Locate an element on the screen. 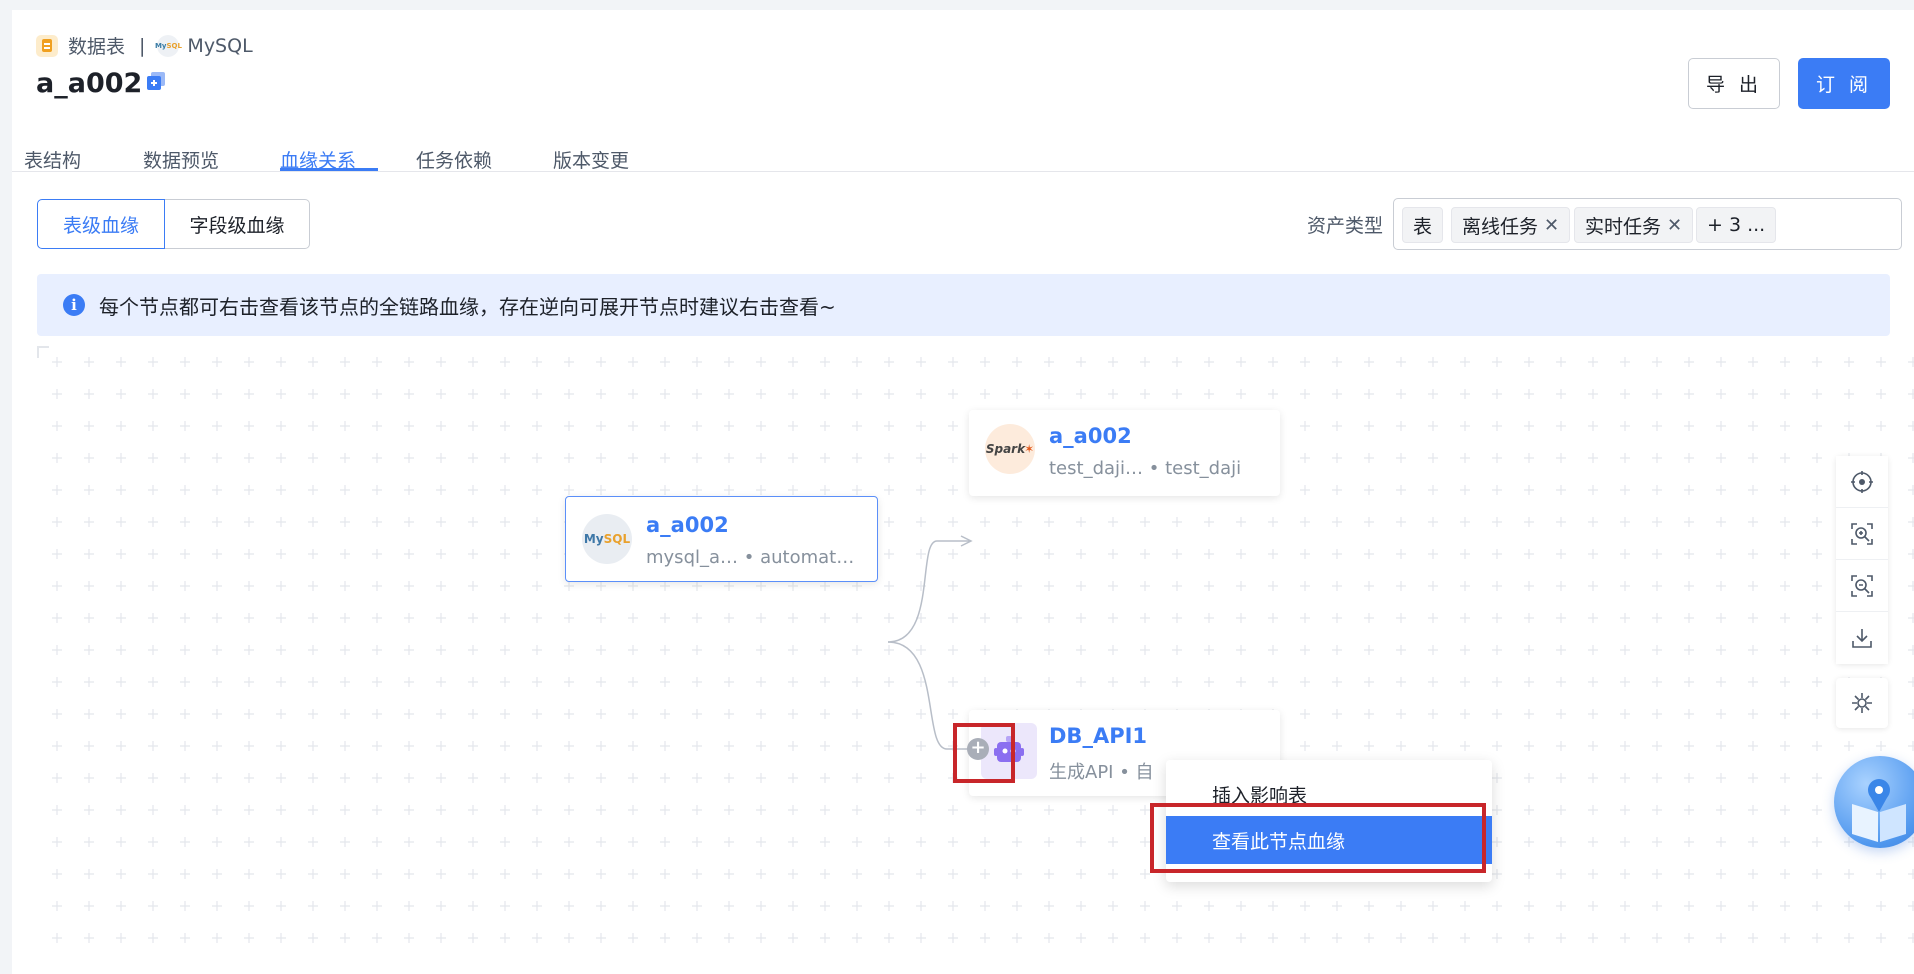 The height and width of the screenshot is (974, 1914). asset-type-label: 资产类型 is located at coordinates (1345, 226).